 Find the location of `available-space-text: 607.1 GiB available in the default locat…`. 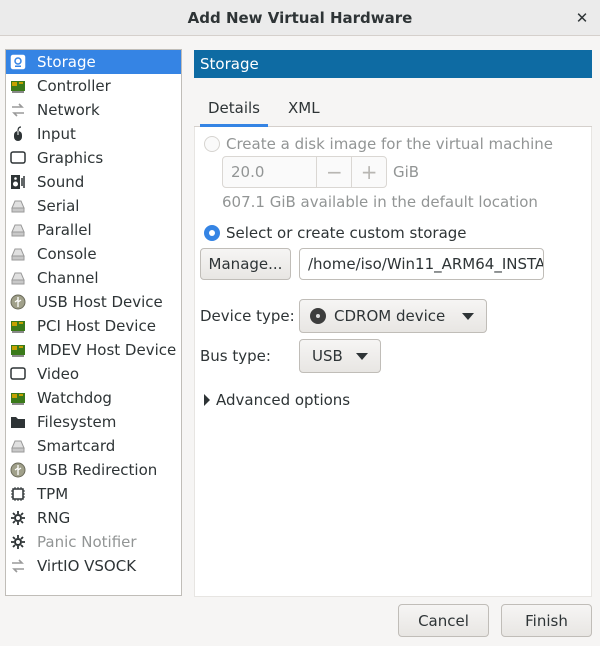

available-space-text: 607.1 GiB available in the default locat… is located at coordinates (380, 202).